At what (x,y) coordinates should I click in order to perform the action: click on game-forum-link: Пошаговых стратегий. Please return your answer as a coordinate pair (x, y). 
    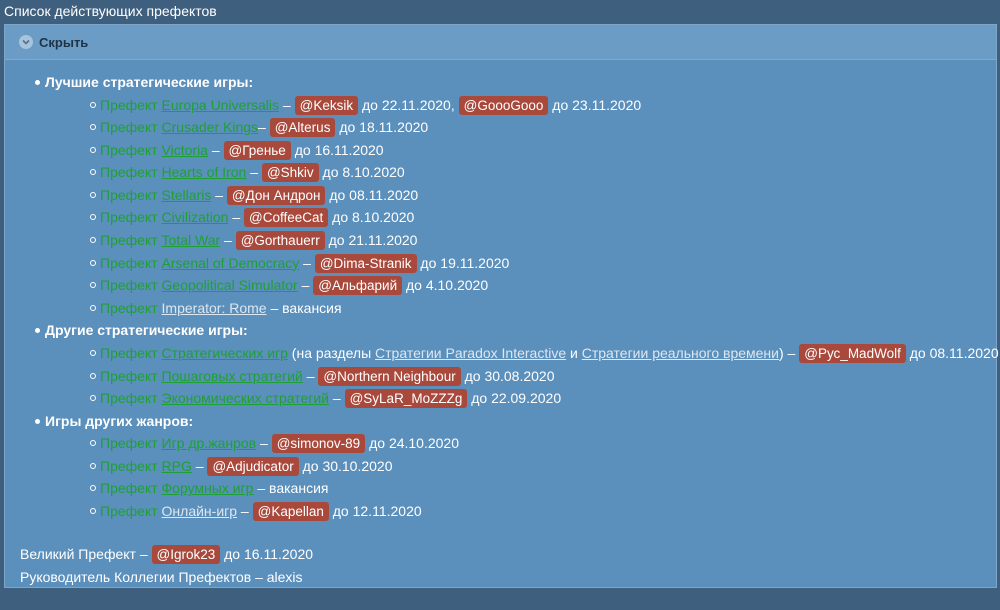
    Looking at the image, I should click on (232, 376).